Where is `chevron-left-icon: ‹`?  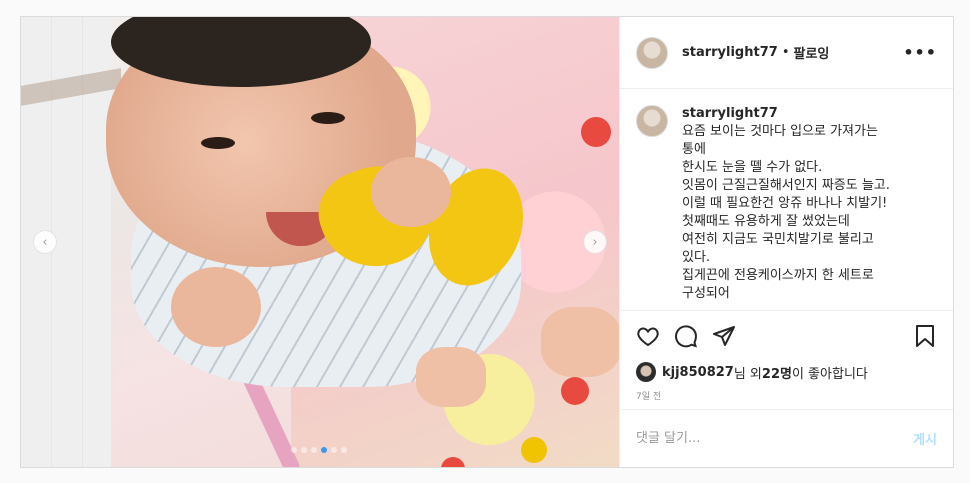 chevron-left-icon: ‹ is located at coordinates (45, 242).